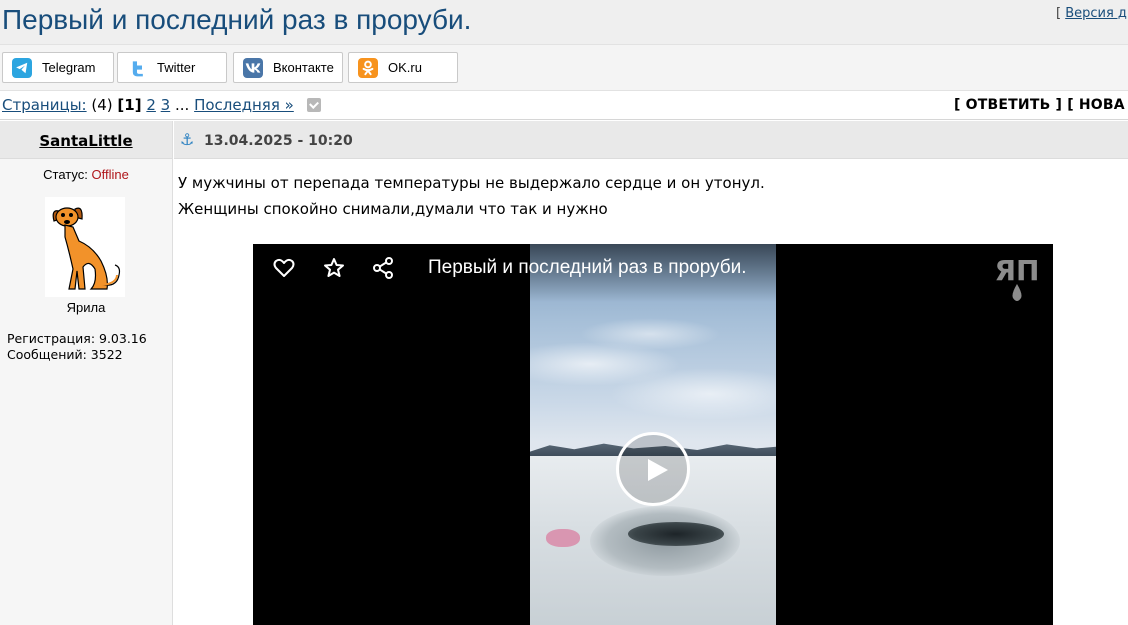 The height and width of the screenshot is (625, 1128). What do you see at coordinates (166, 105) in the screenshot?
I see `page-link-3: 3` at bounding box center [166, 105].